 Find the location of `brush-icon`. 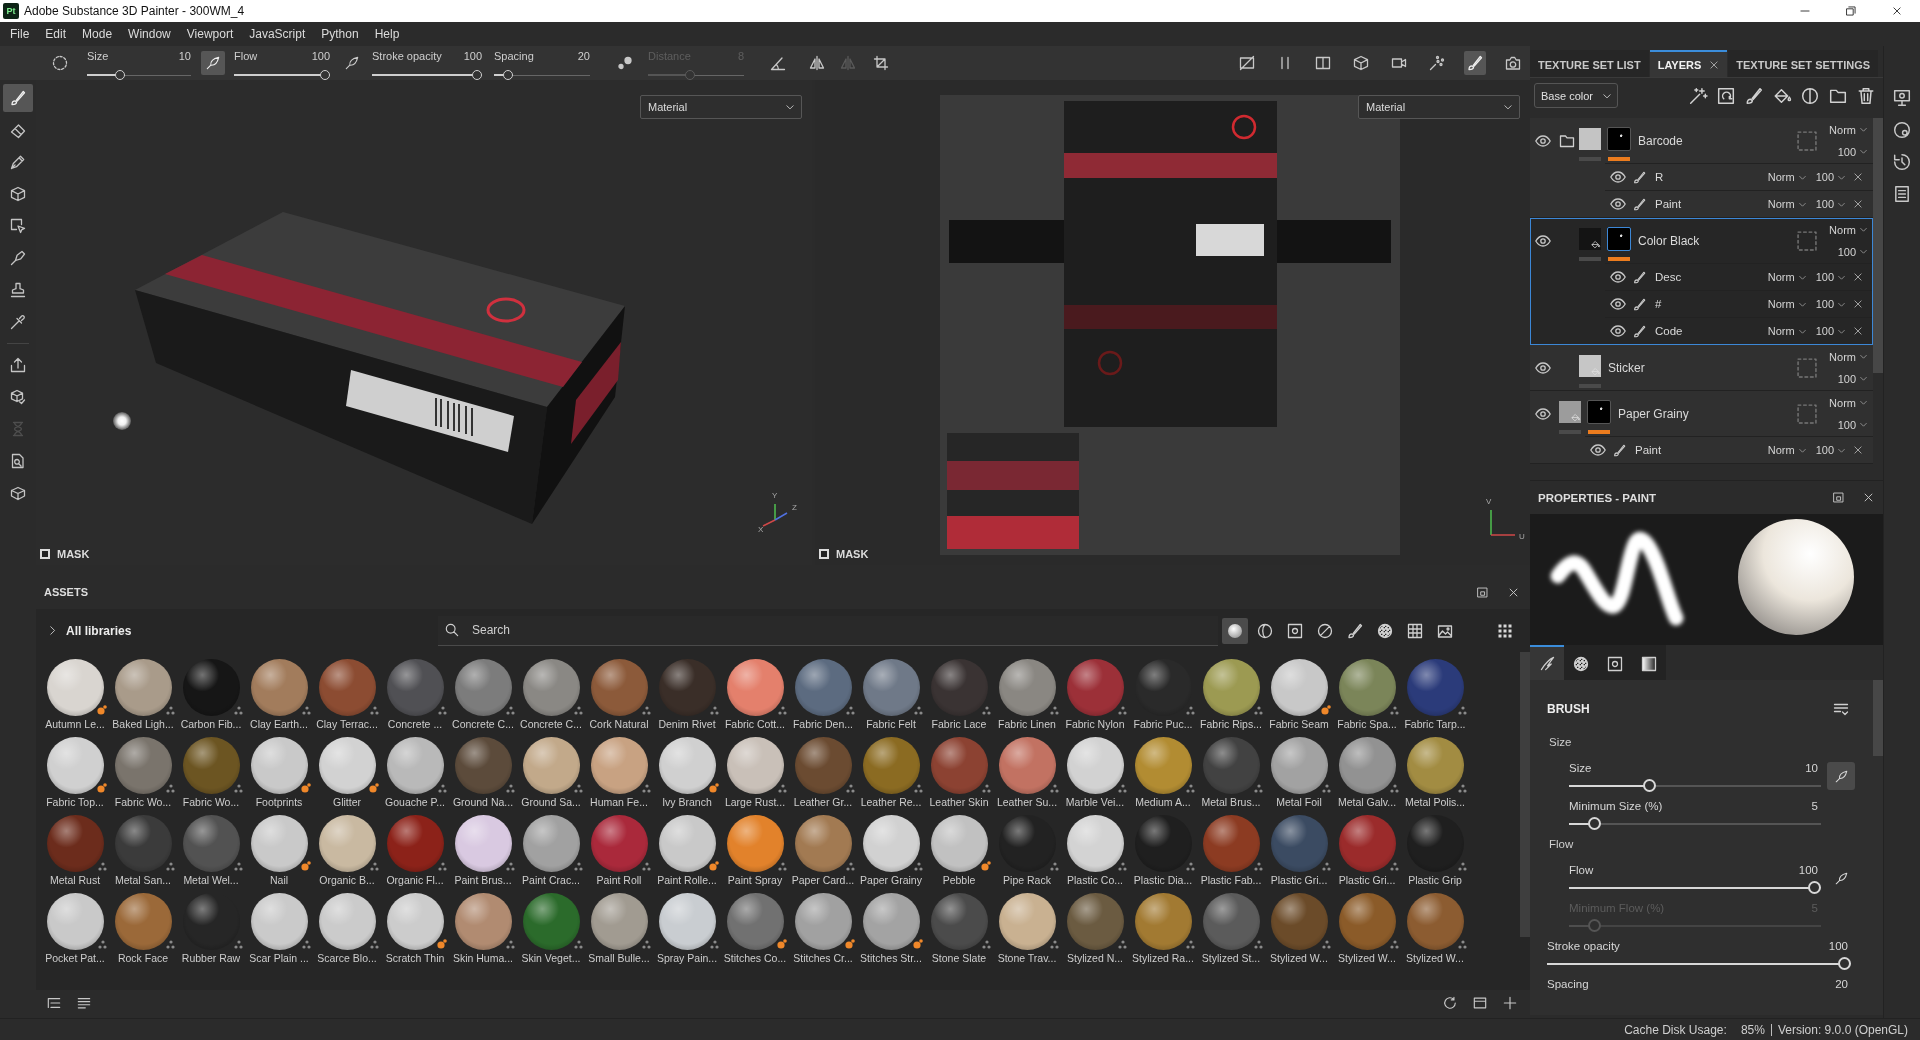

brush-icon is located at coordinates (1754, 95).